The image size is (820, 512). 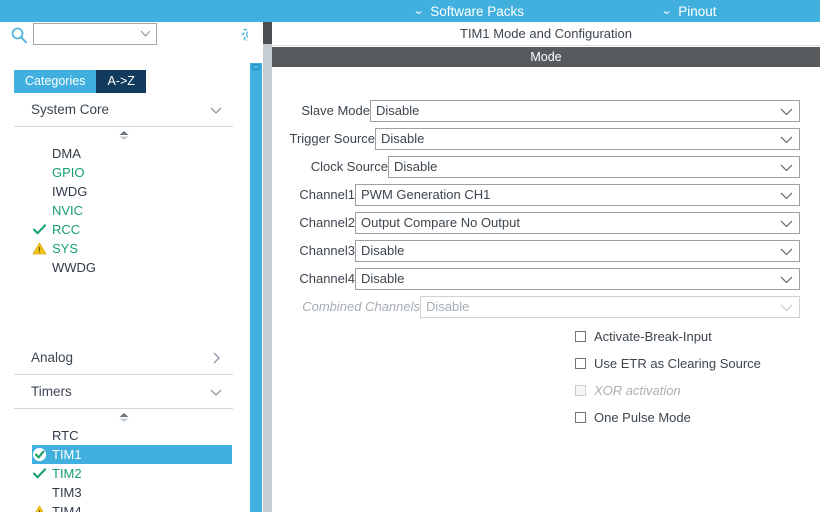 What do you see at coordinates (256, 67) in the screenshot?
I see `scrollbar-grip` at bounding box center [256, 67].